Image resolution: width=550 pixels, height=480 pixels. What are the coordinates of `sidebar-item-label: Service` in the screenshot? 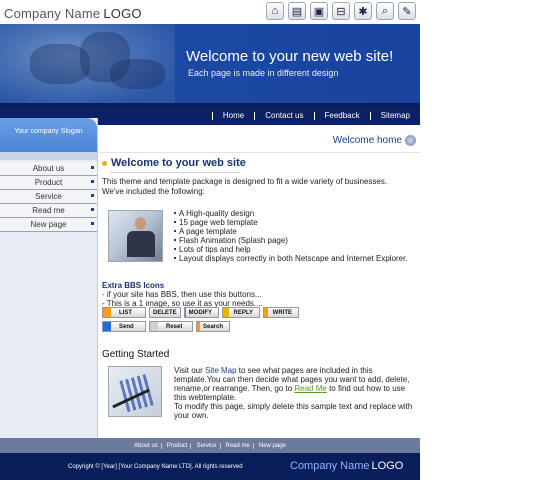 It's located at (48, 196).